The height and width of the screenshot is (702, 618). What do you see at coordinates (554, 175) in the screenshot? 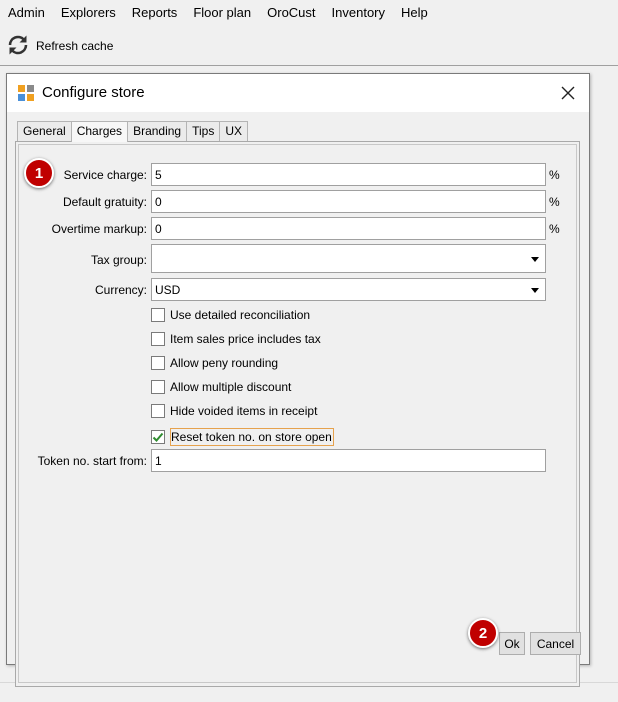
I see `service-charge-unit: %` at bounding box center [554, 175].